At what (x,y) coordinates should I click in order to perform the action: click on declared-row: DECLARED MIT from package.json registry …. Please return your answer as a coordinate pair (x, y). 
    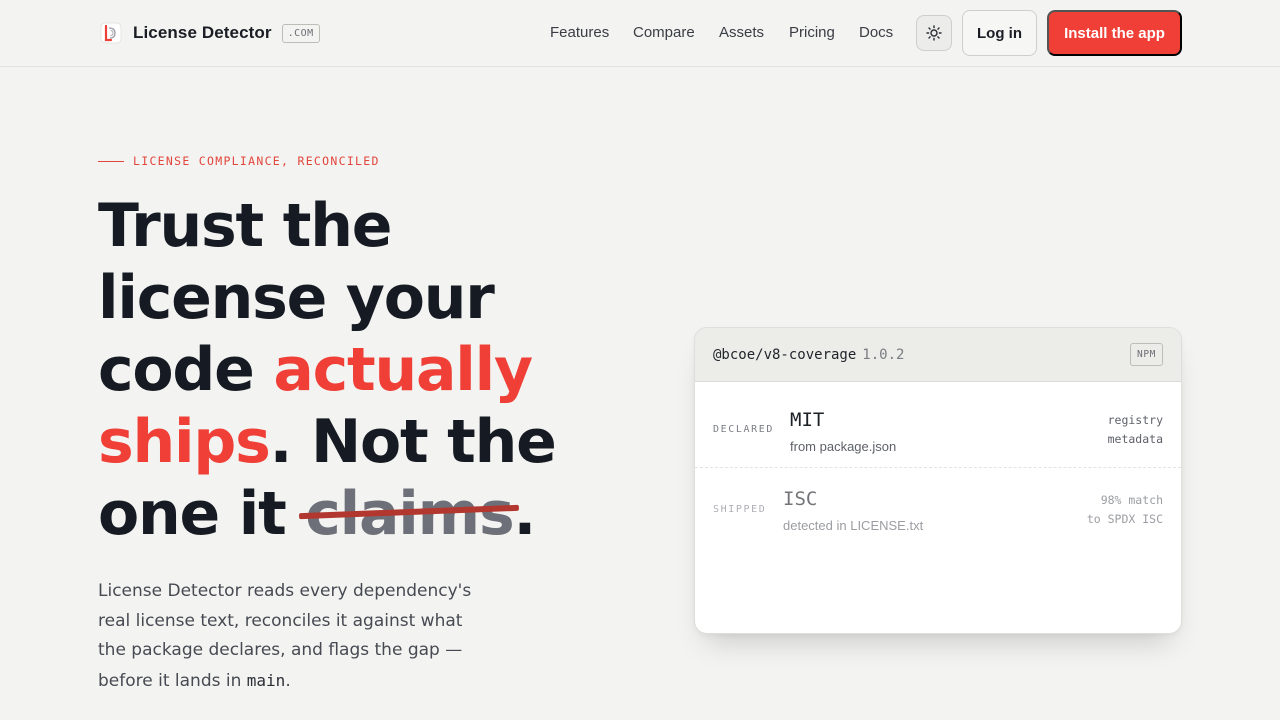
    Looking at the image, I should click on (938, 424).